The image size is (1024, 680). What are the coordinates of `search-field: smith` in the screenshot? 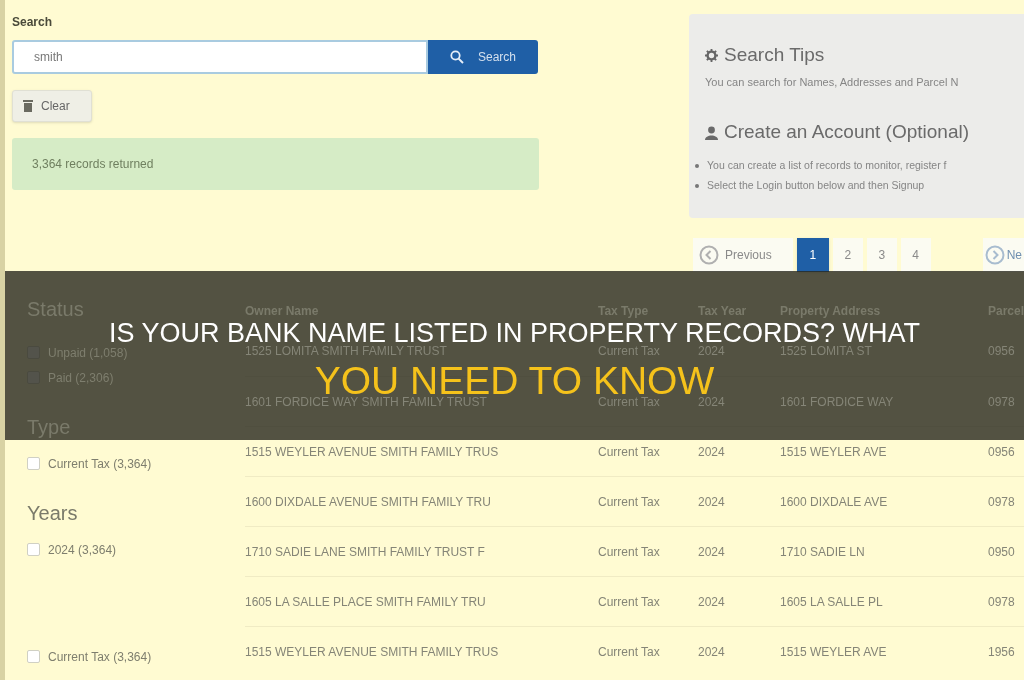 It's located at (220, 57).